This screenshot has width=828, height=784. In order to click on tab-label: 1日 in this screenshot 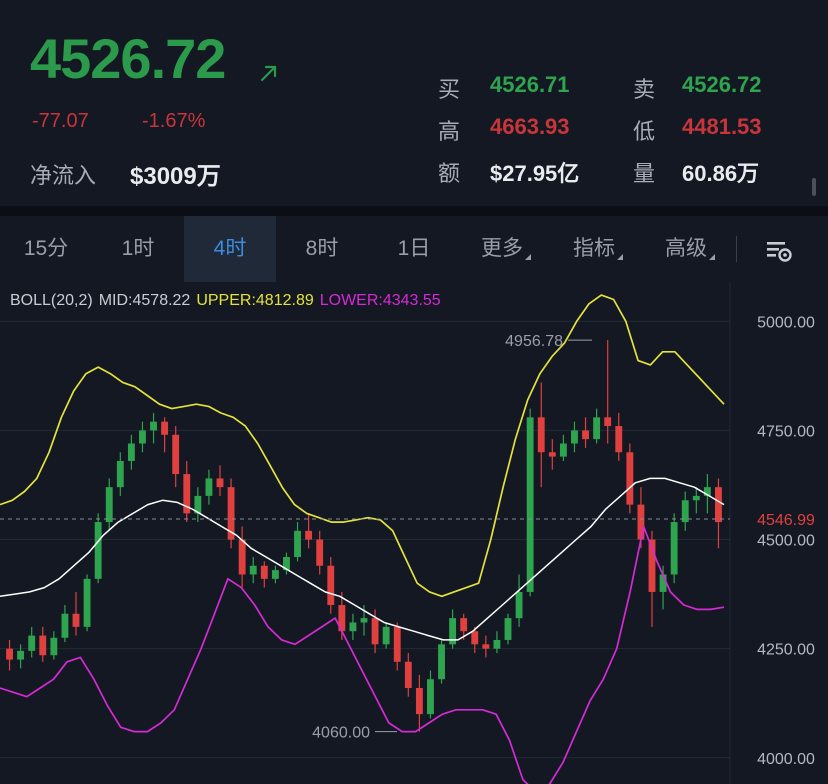, I will do `click(414, 248)`.